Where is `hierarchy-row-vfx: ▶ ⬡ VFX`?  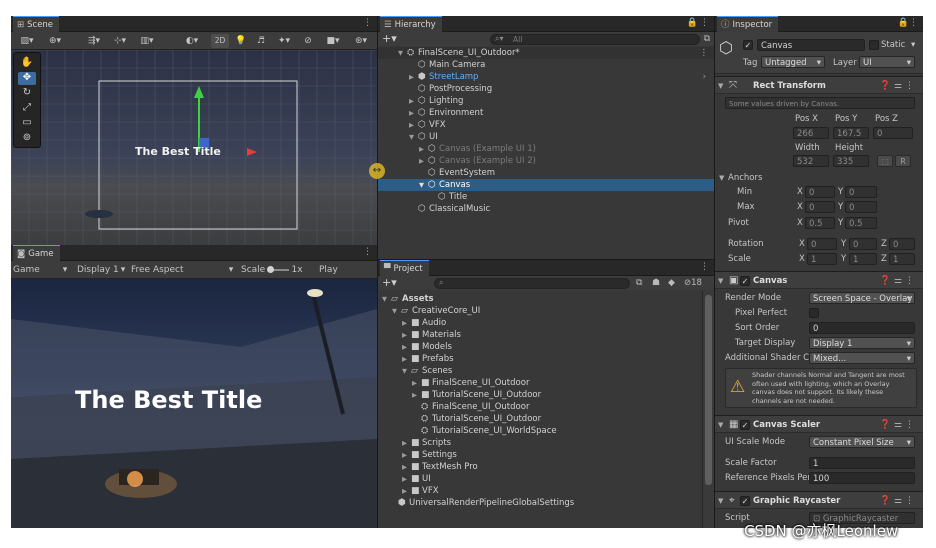 hierarchy-row-vfx: ▶ ⬡ VFX is located at coordinates (546, 125).